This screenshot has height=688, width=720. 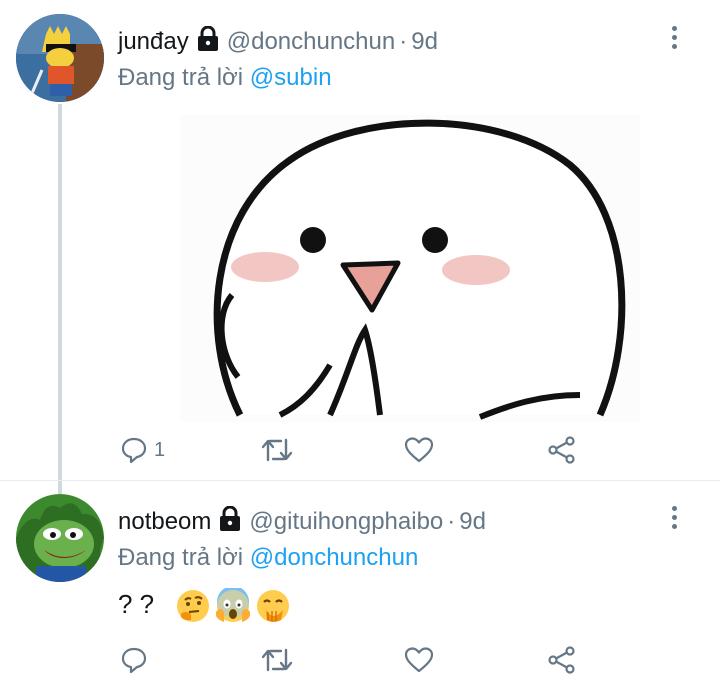 What do you see at coordinates (360, 662) in the screenshot?
I see `tweet-actions` at bounding box center [360, 662].